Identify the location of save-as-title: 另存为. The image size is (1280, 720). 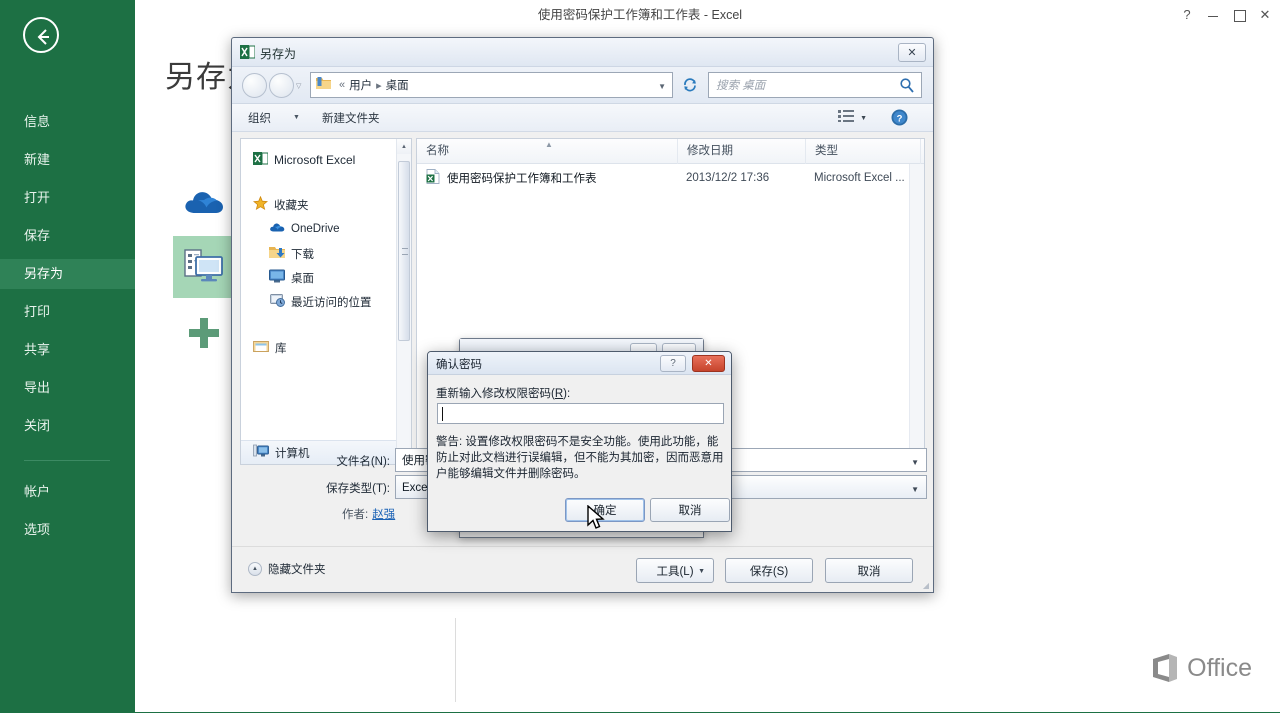
(278, 54).